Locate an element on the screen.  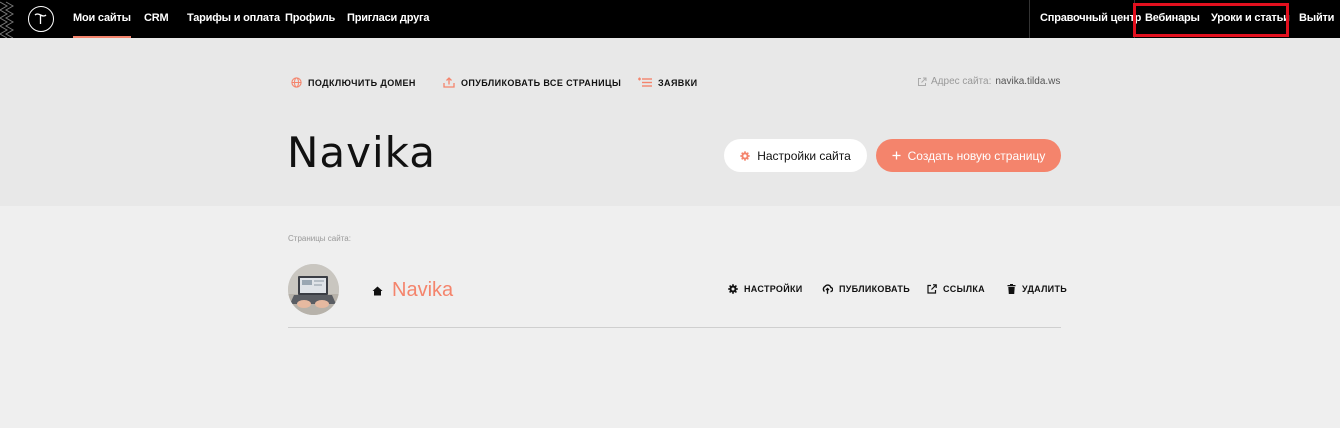
upload-icon is located at coordinates (449, 82).